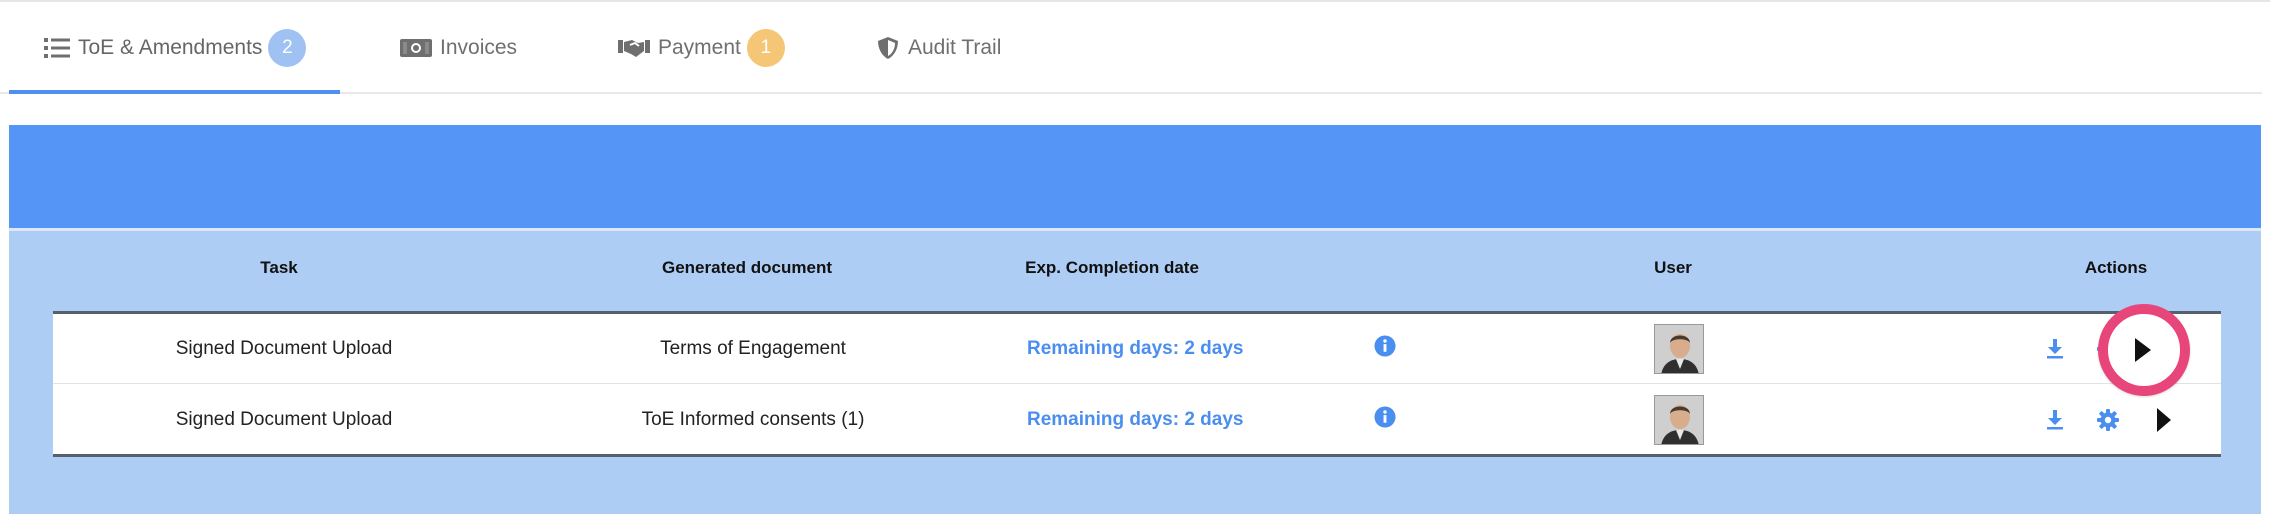 The width and height of the screenshot is (2270, 514). Describe the element at coordinates (416, 48) in the screenshot. I see `money-bill-icon` at that location.